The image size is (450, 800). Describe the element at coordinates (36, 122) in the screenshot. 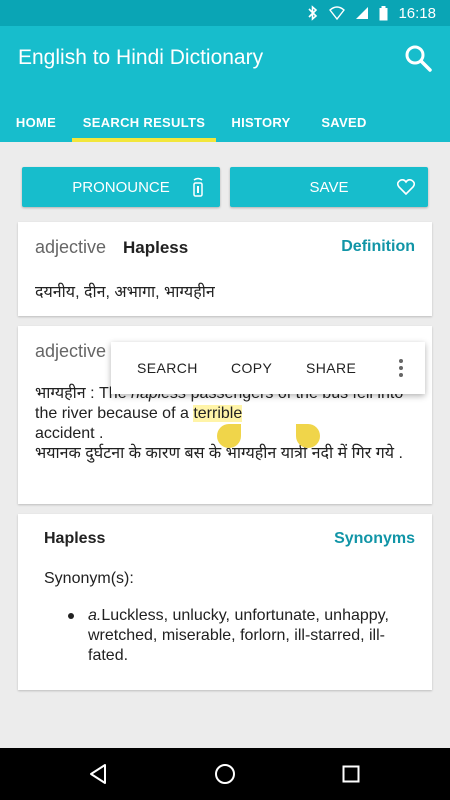

I see `tab-home: HOME` at that location.